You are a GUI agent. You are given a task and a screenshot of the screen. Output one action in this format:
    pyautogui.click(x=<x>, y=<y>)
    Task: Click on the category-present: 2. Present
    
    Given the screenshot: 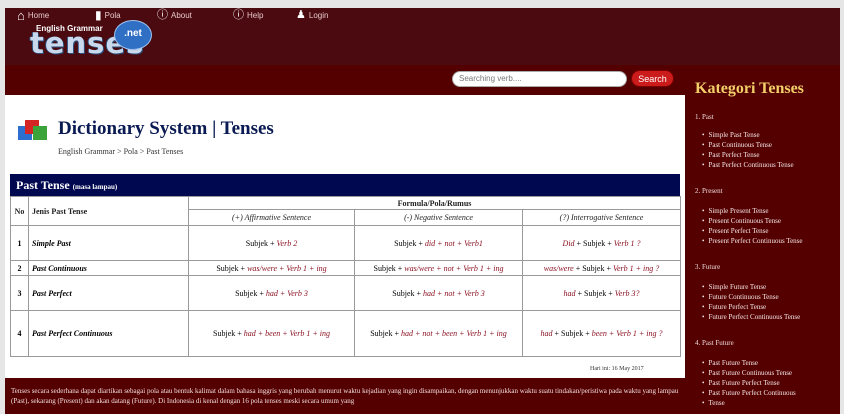 What is the action you would take?
    pyautogui.click(x=709, y=191)
    